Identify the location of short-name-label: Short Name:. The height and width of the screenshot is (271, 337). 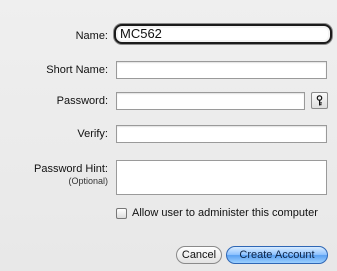
(77, 70).